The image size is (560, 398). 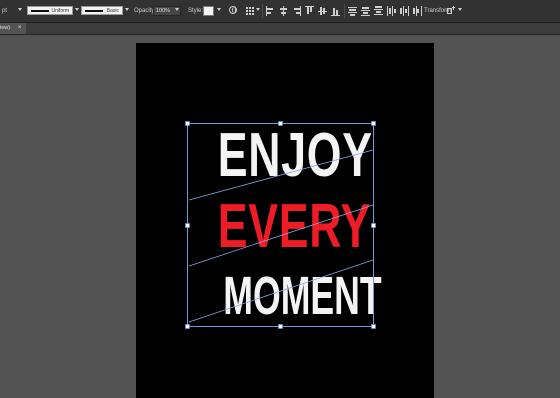 What do you see at coordinates (270, 11) in the screenshot?
I see `horizontal-align-left-icon` at bounding box center [270, 11].